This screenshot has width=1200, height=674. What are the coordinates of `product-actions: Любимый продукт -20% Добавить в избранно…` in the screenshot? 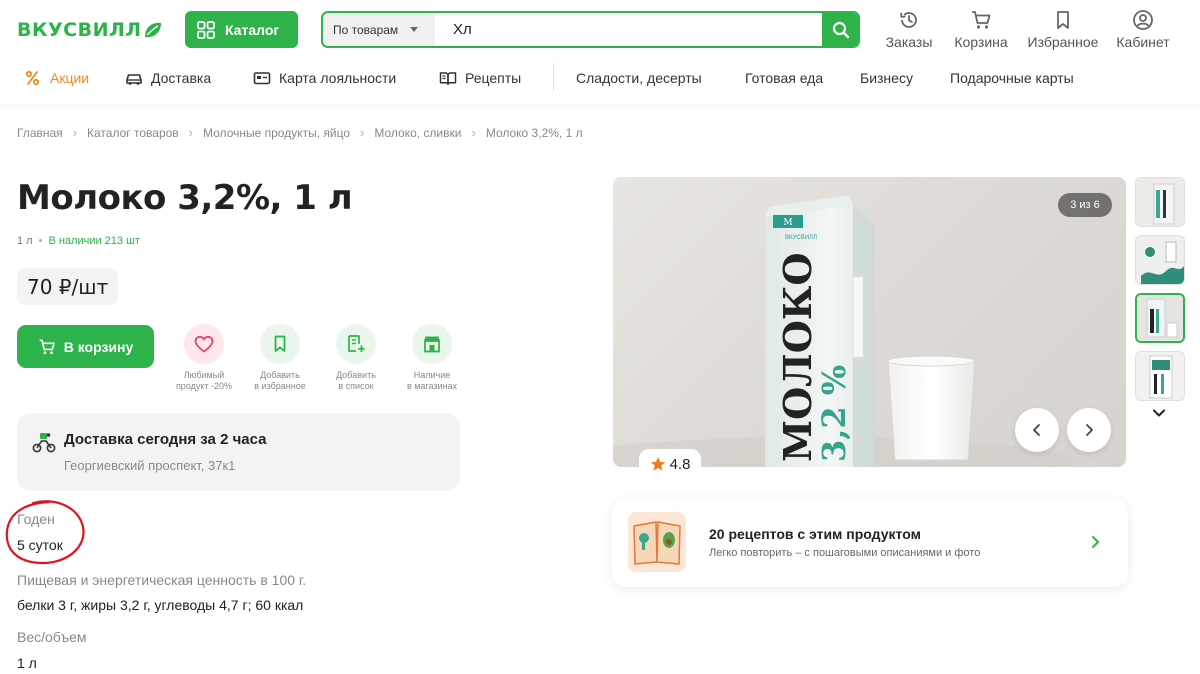 It's located at (318, 358).